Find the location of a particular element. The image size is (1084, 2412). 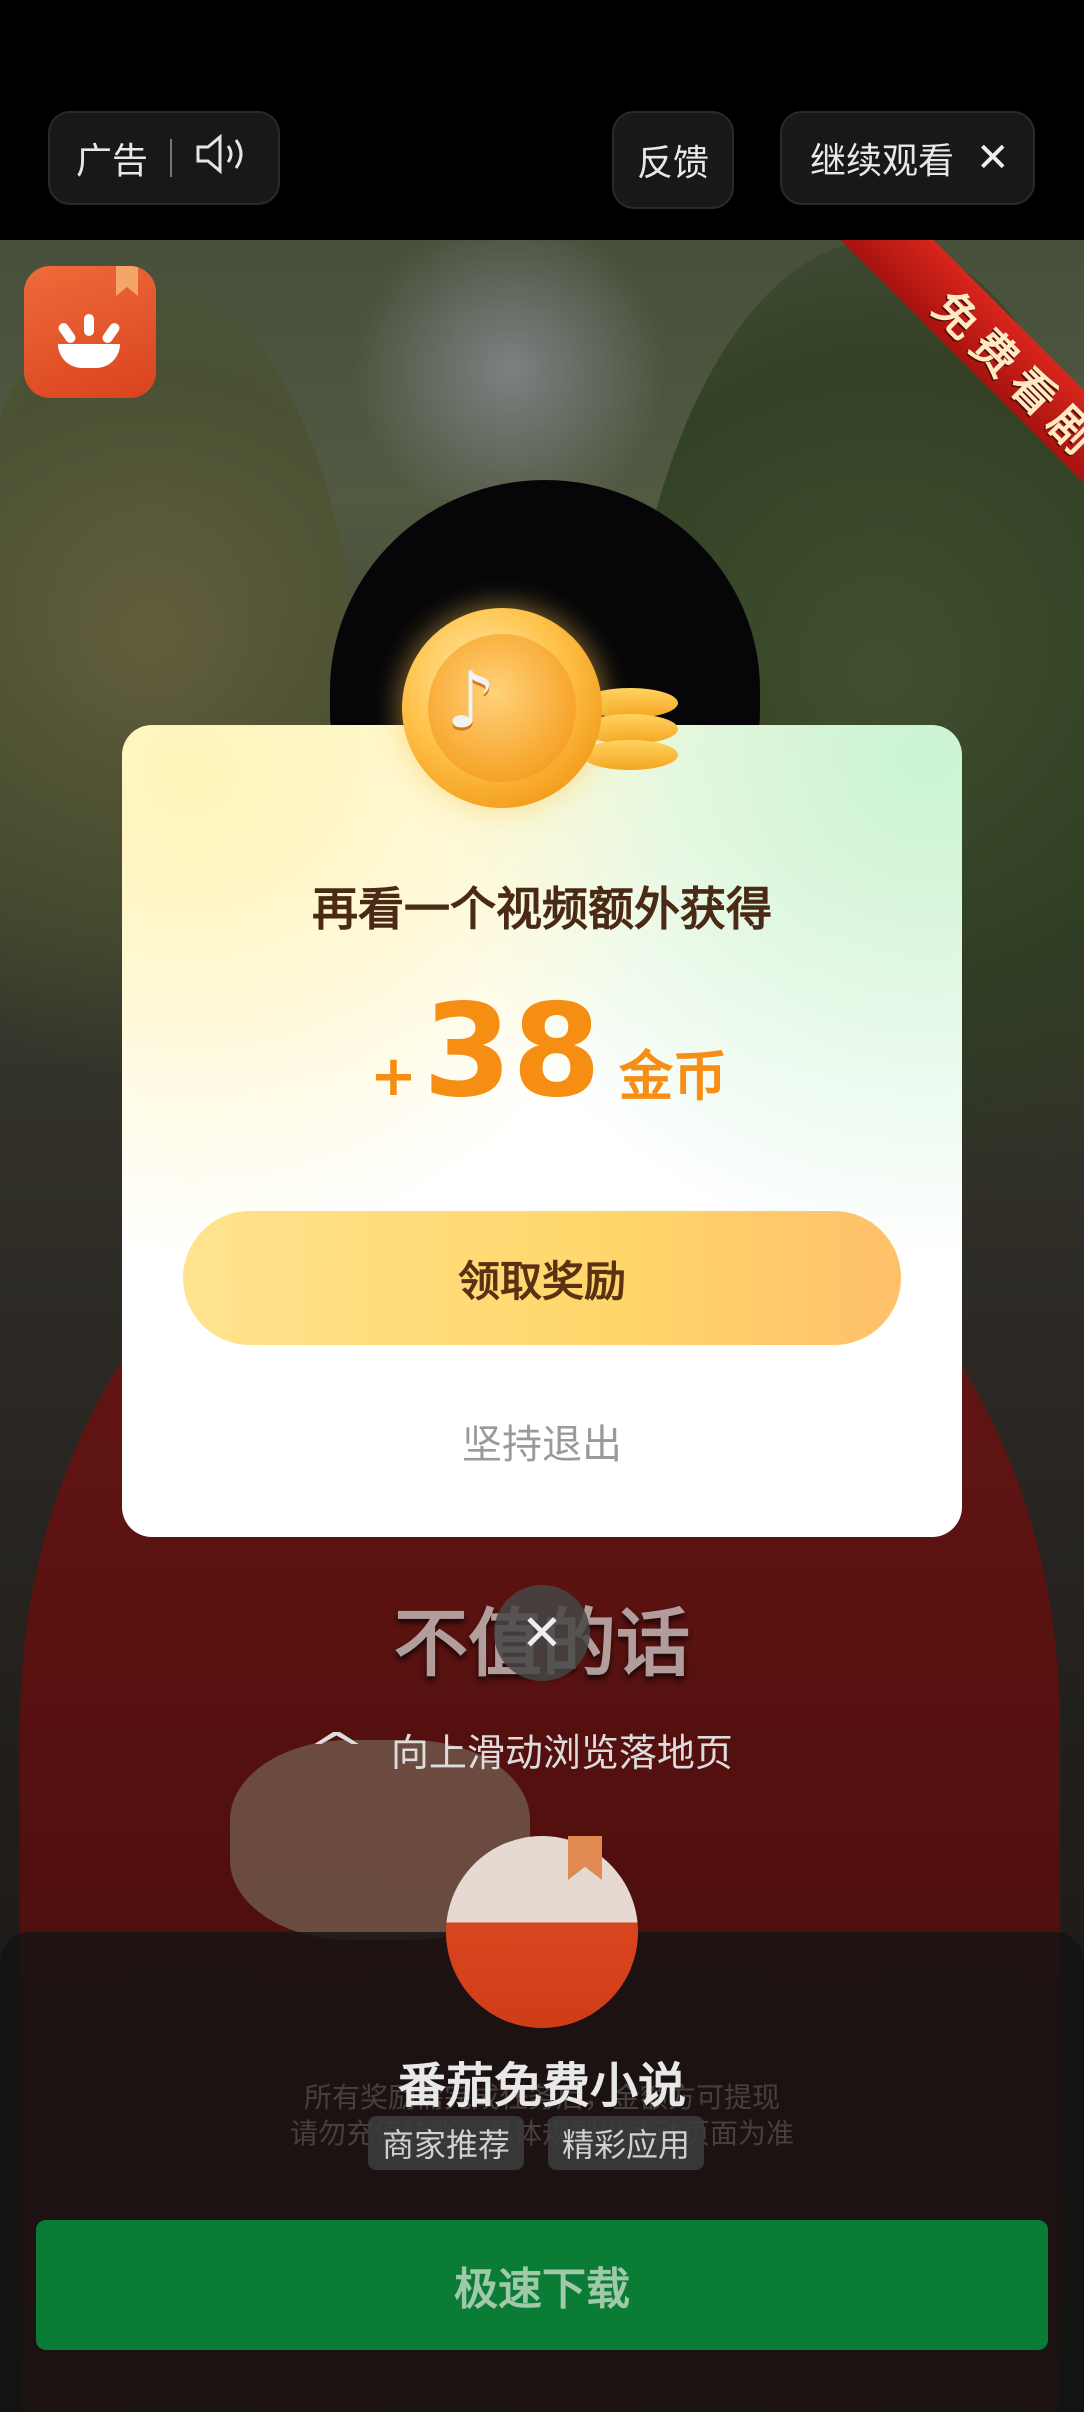

app-name: 番茄免费小说 is located at coordinates (541, 2086).